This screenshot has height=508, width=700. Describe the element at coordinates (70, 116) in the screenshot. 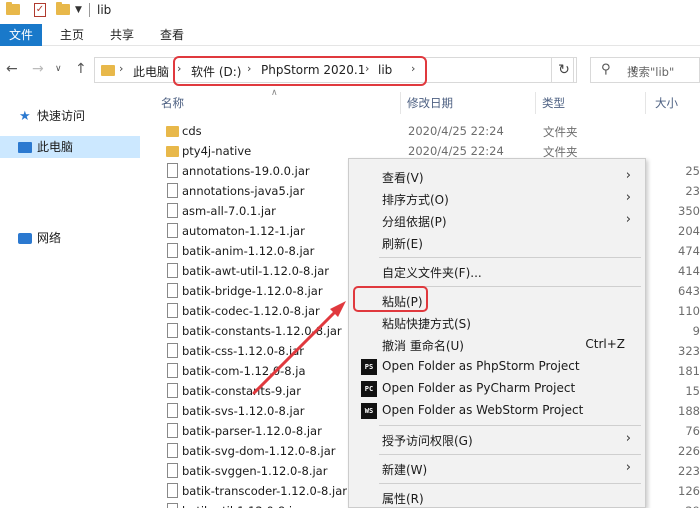

I see `sidebar-item-quick-access: ★ 快速访问` at that location.